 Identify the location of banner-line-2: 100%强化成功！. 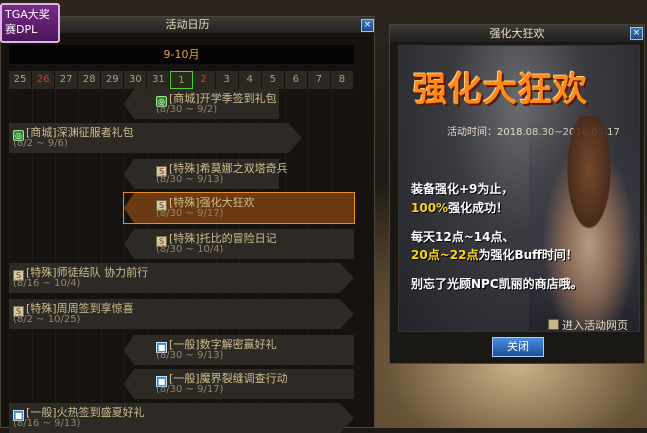
(459, 207).